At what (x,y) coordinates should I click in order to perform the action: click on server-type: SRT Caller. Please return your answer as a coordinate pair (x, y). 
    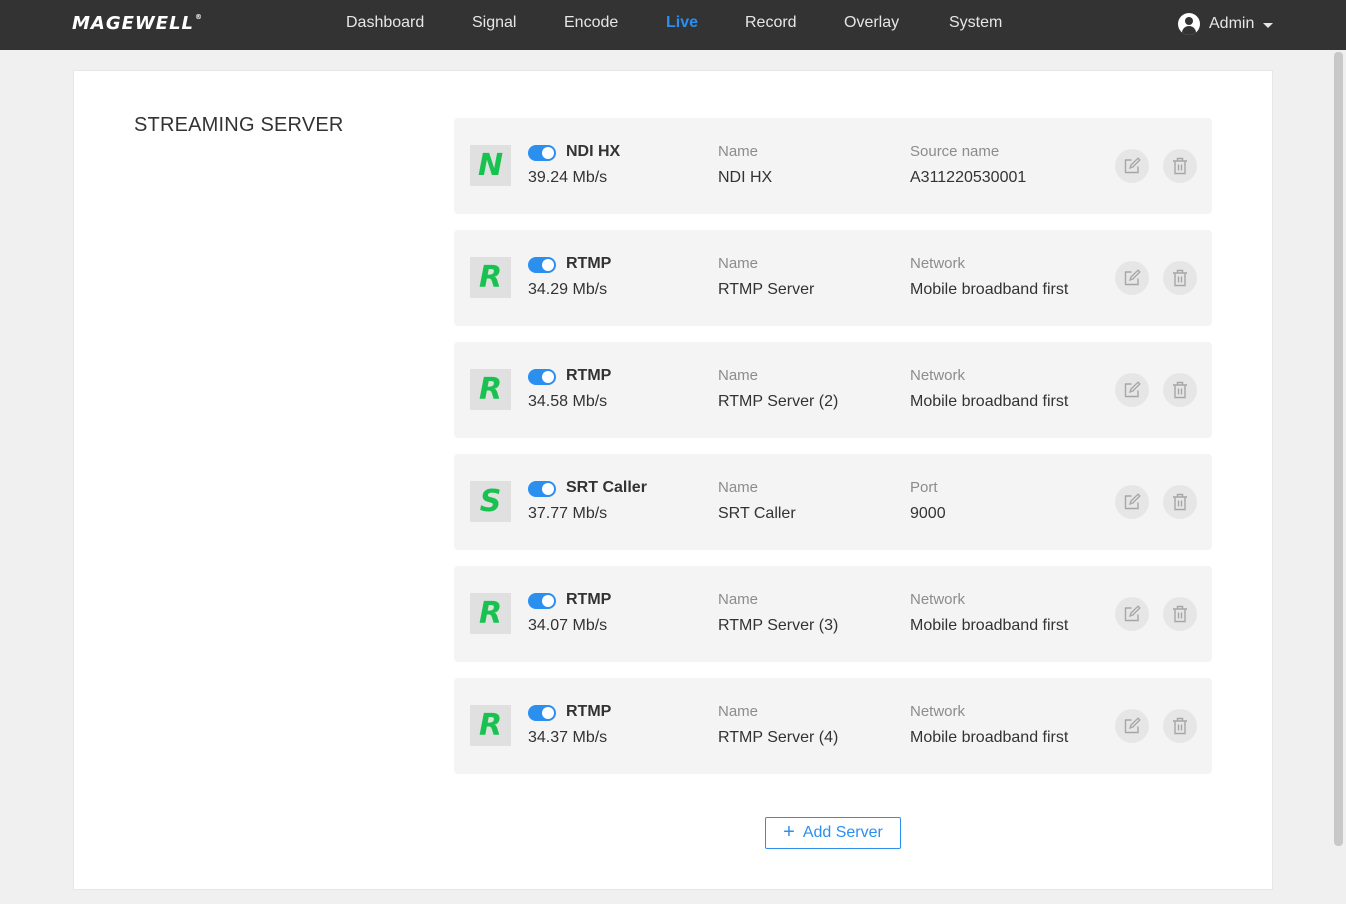
    Looking at the image, I should click on (606, 487).